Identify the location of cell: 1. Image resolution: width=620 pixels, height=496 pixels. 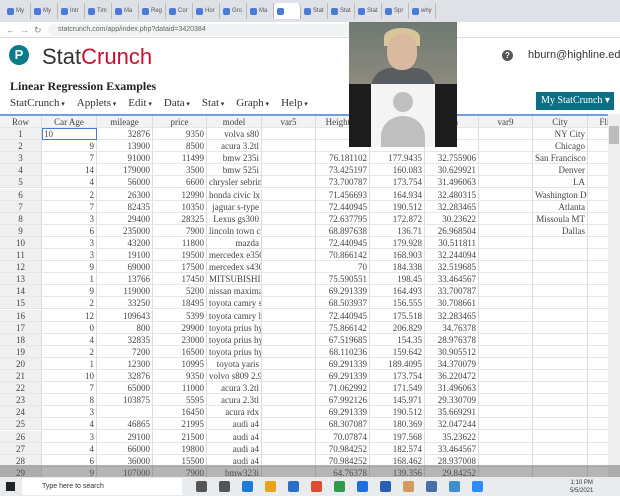
(69, 363).